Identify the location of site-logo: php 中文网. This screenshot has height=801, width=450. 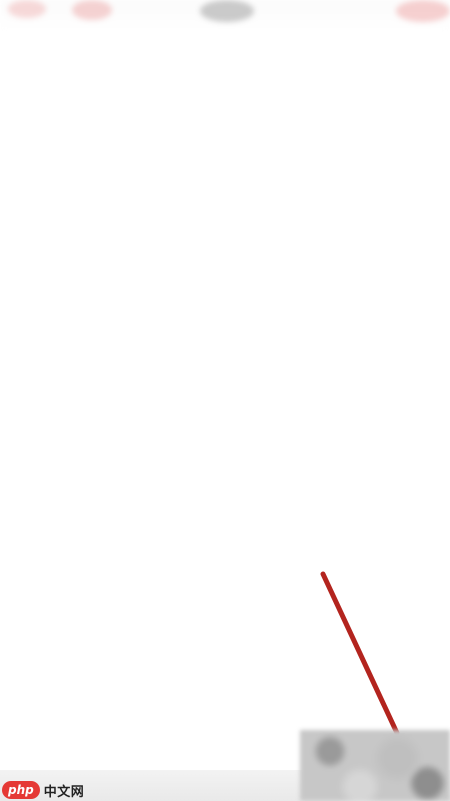
(43, 790).